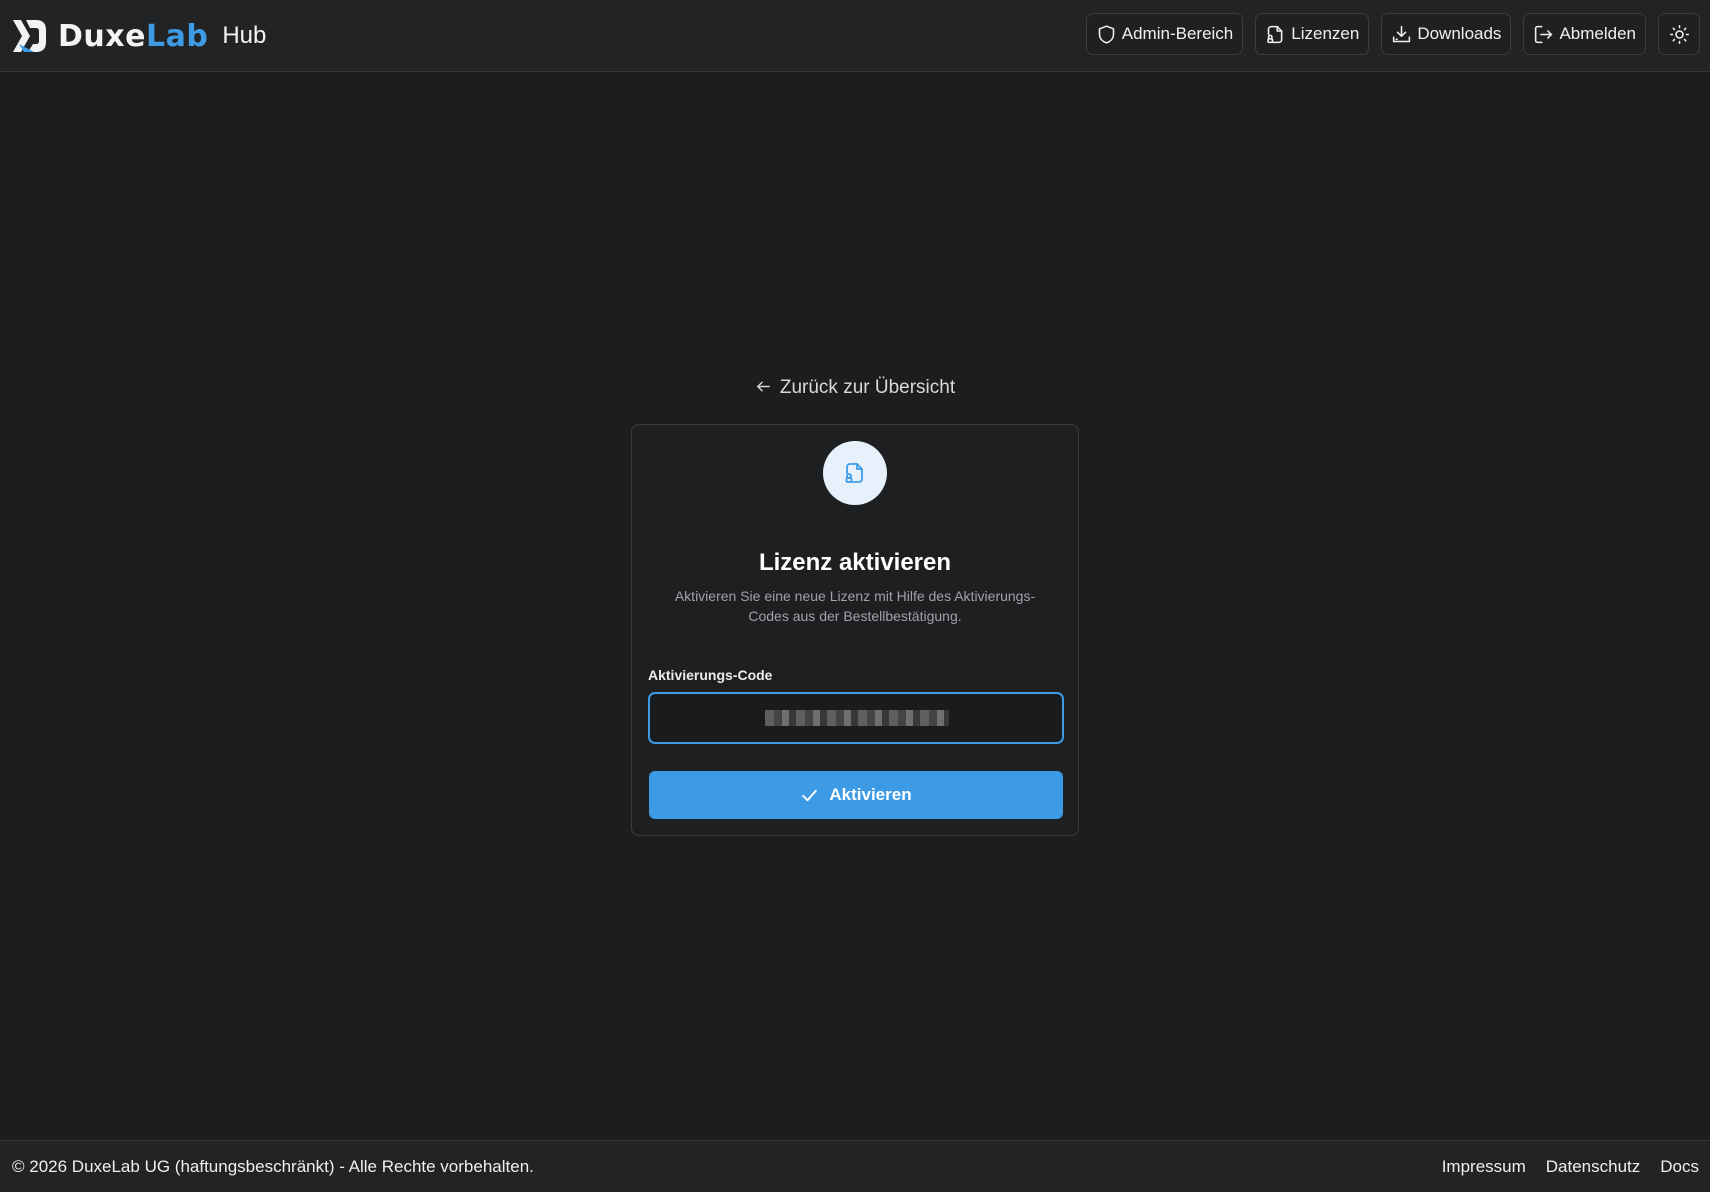 This screenshot has height=1192, width=1710. Describe the element at coordinates (1177, 33) in the screenshot. I see `admin-area-label: Admin-Bereich` at that location.